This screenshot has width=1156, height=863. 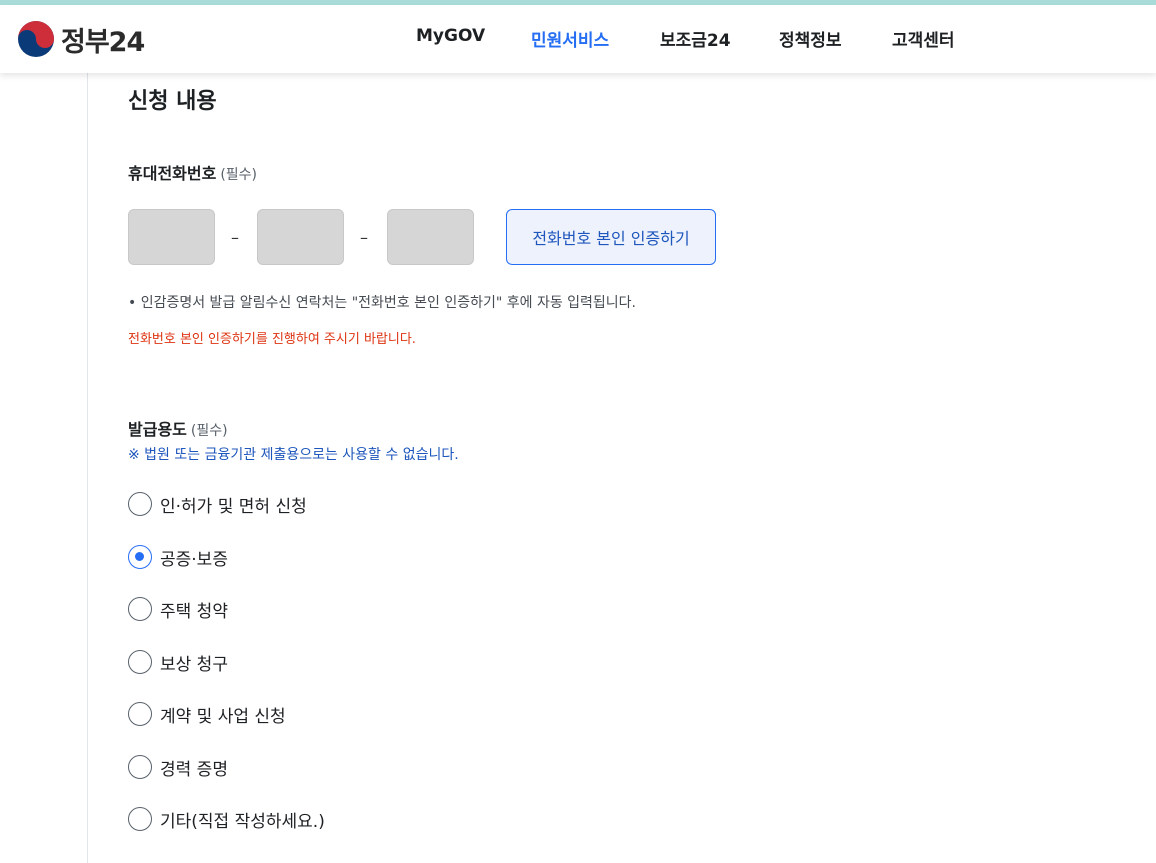 I want to click on nav-item-civil-service: 민원서비스, so click(x=570, y=38).